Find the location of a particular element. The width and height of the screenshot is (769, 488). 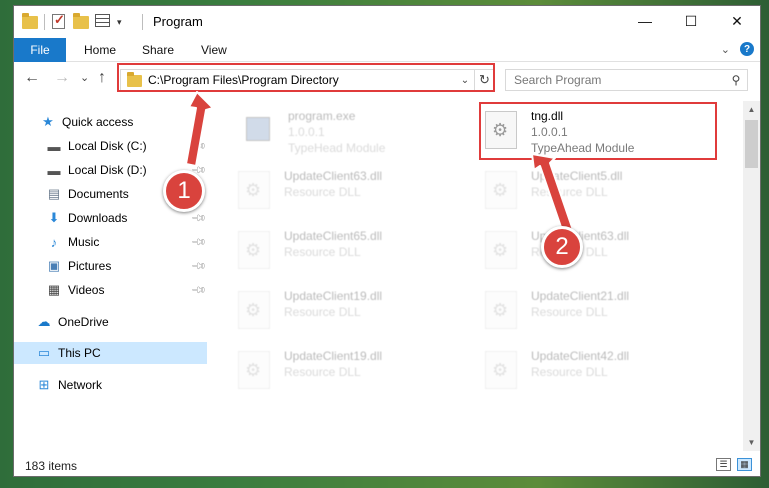

address-bar-highlight is located at coordinates (306, 77).